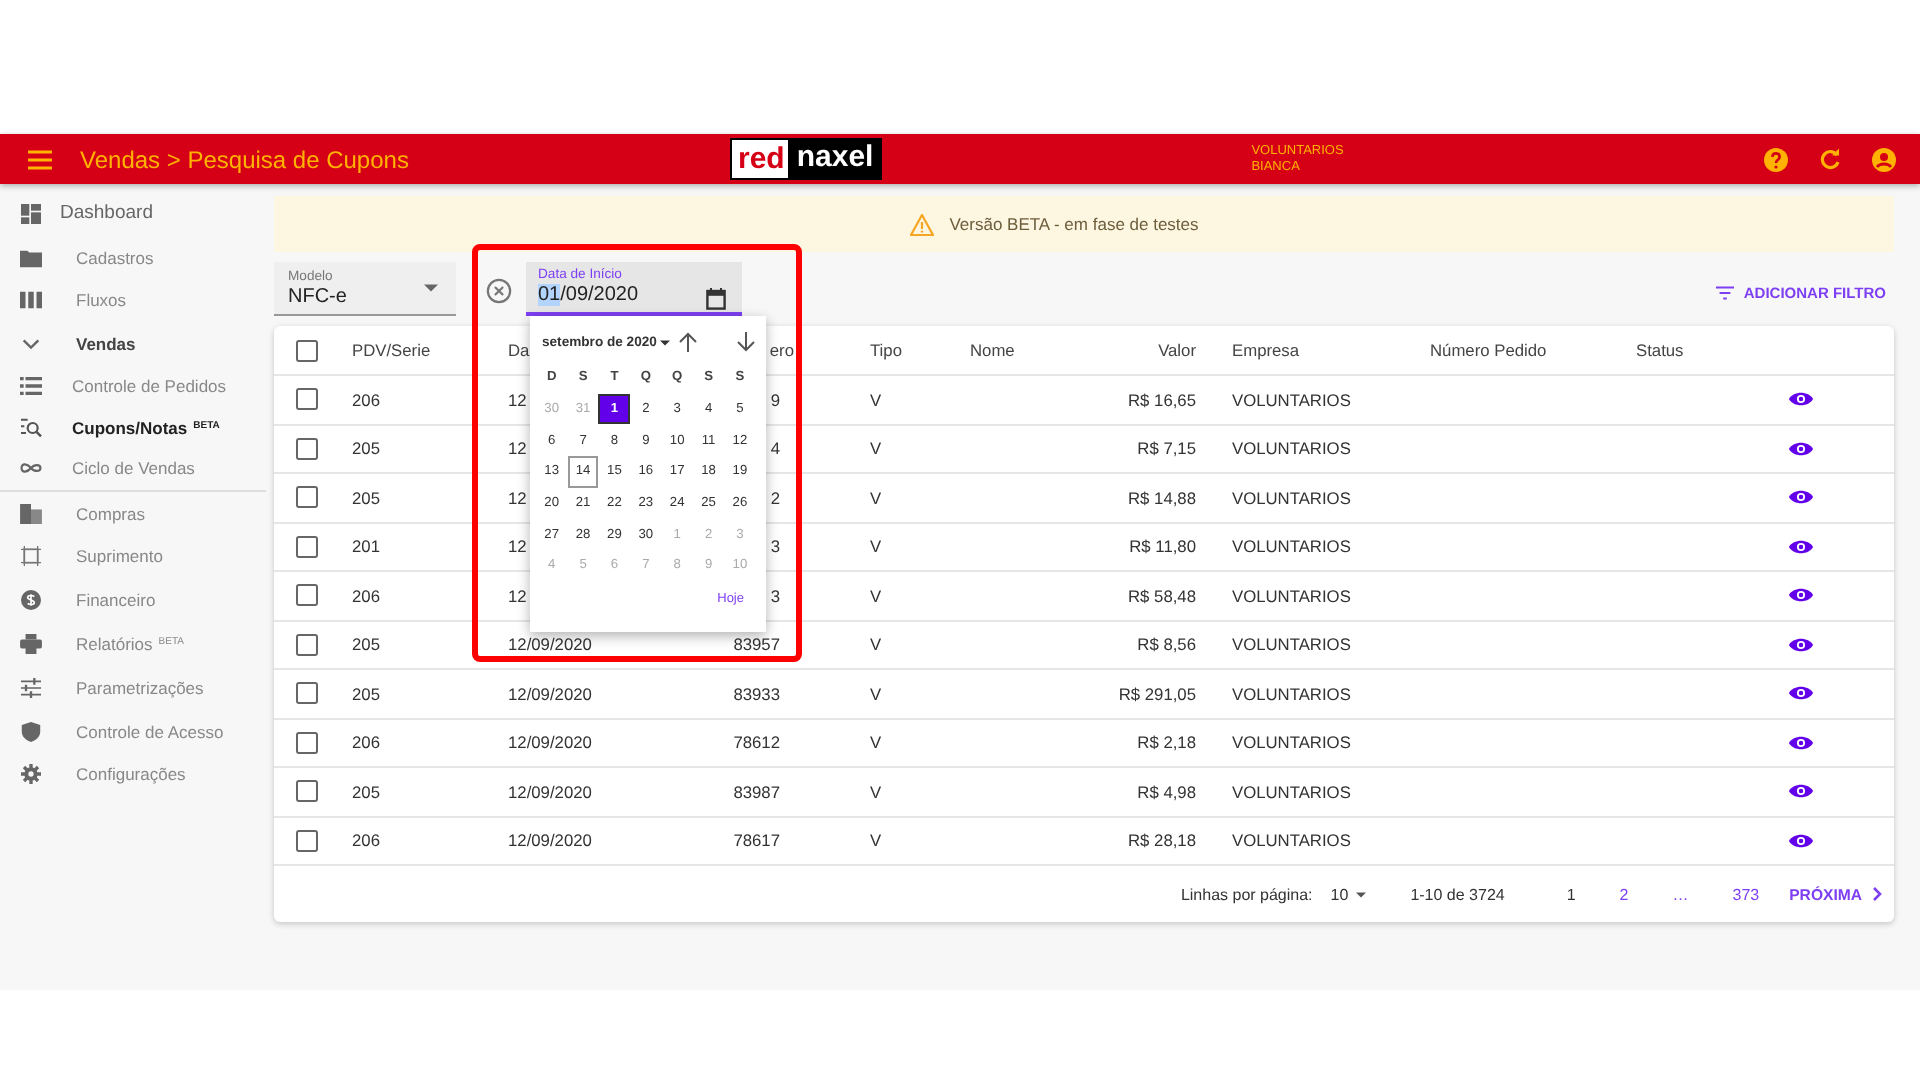 This screenshot has width=1920, height=1080. What do you see at coordinates (31, 468) in the screenshot?
I see `infinity-icon` at bounding box center [31, 468].